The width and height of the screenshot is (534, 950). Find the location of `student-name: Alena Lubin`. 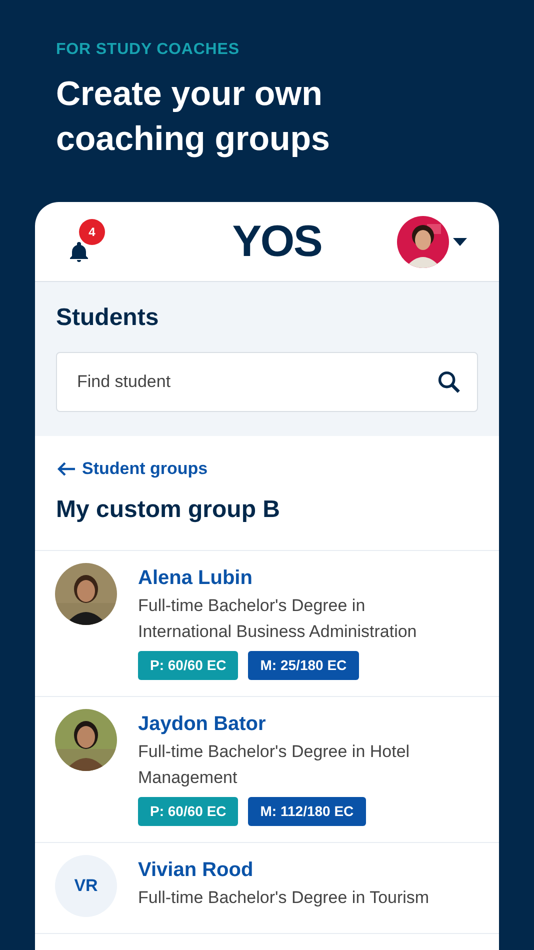

student-name: Alena Lubin is located at coordinates (308, 577).